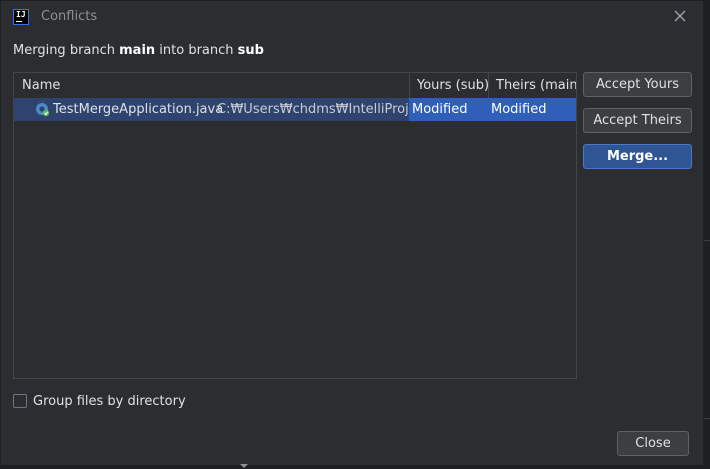 This screenshot has height=469, width=710. What do you see at coordinates (43, 110) in the screenshot?
I see `java-class-icon` at bounding box center [43, 110].